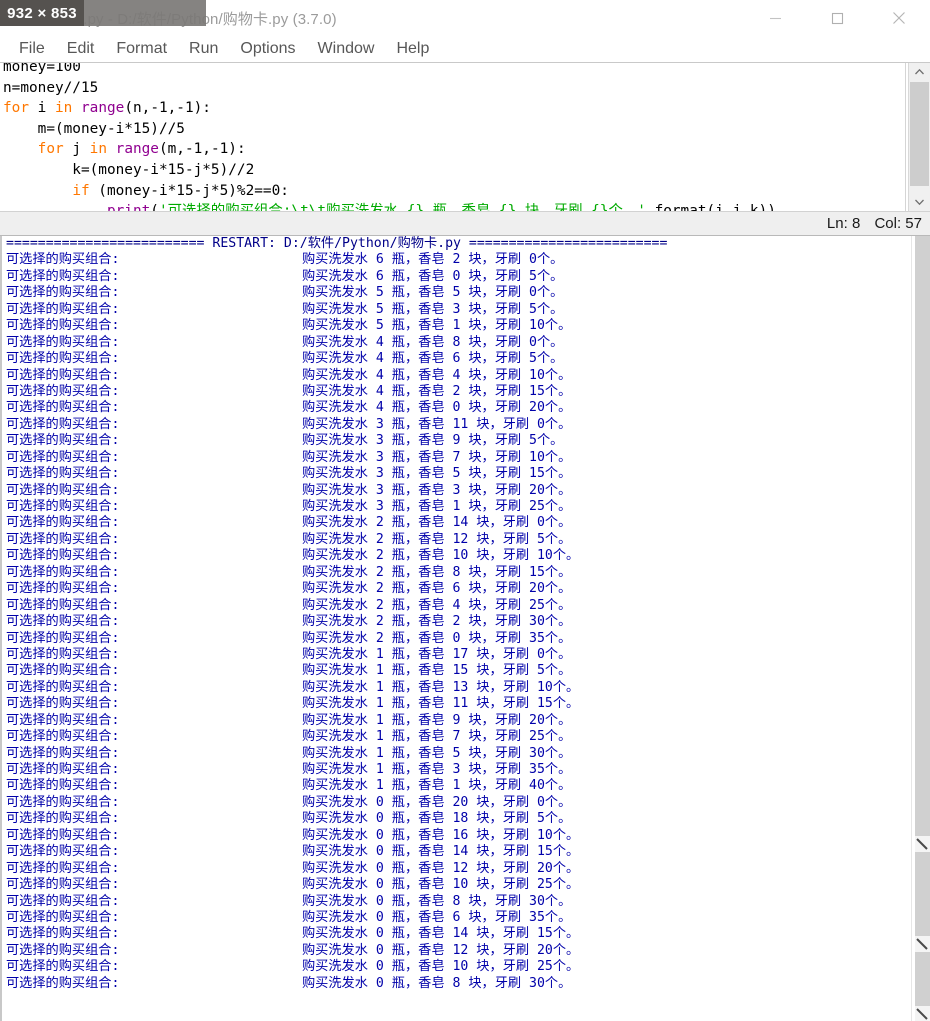 The height and width of the screenshot is (1021, 930). I want to click on combo-detail: 购买洗发水 3 瓶，香皂 9 块，牙刷 5个。, so click(433, 441).